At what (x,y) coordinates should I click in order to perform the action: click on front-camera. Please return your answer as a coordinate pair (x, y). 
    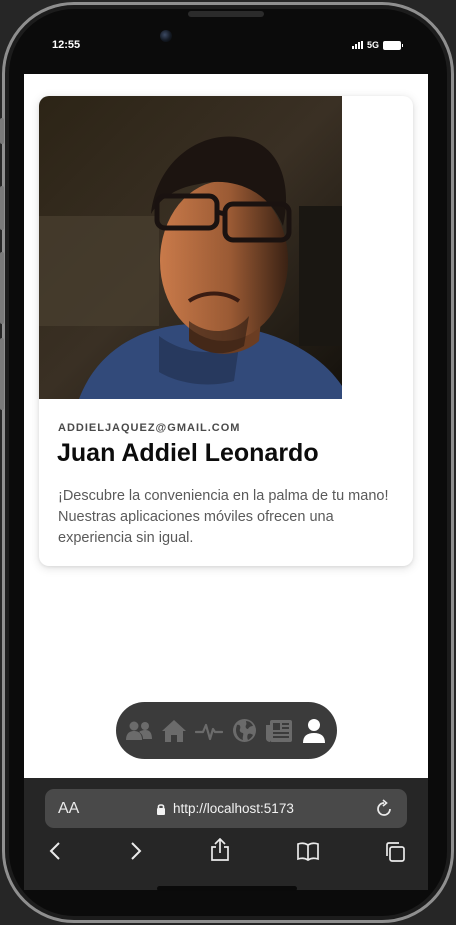
    Looking at the image, I should click on (166, 36).